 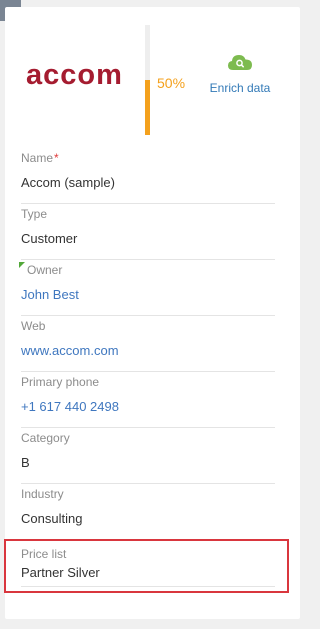 What do you see at coordinates (50, 294) in the screenshot?
I see `owner-link: John Best` at bounding box center [50, 294].